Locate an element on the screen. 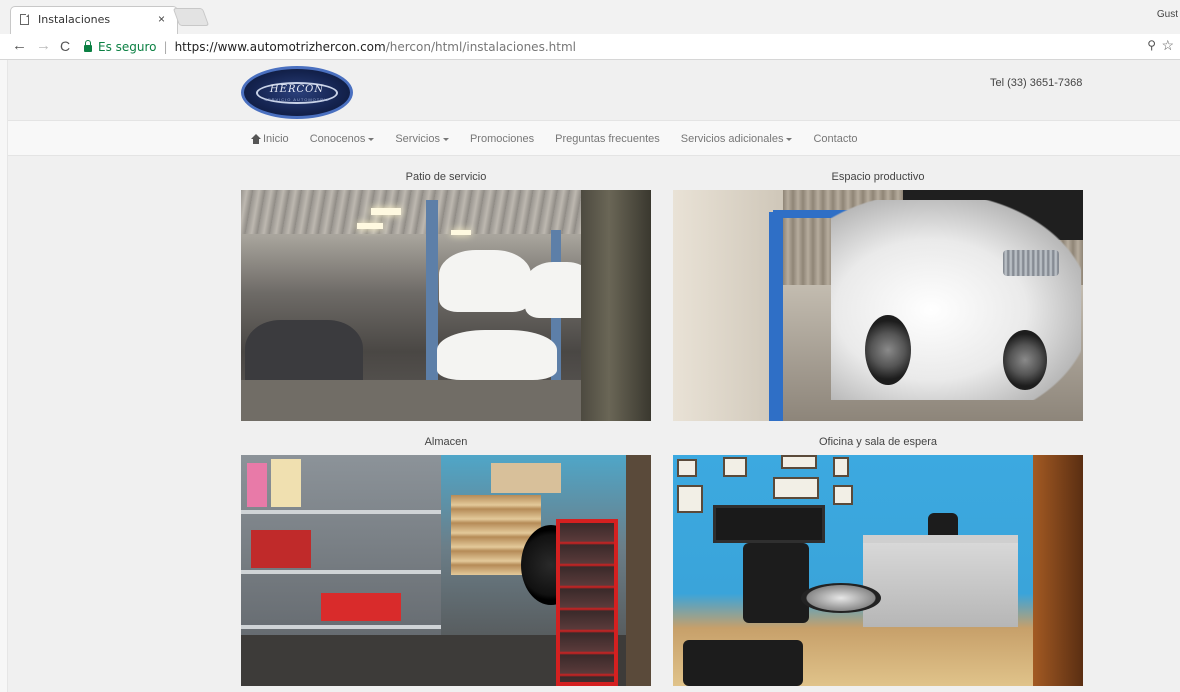 This screenshot has width=1180, height=692. close-icon: × is located at coordinates (161, 19).